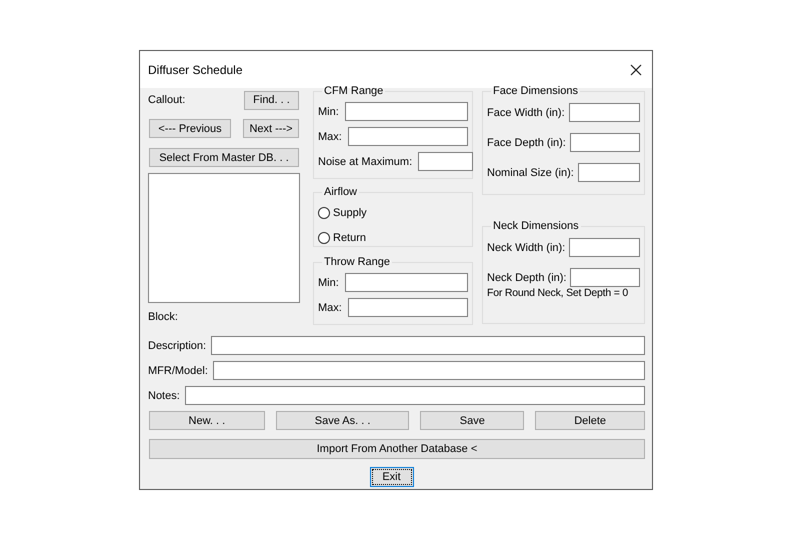 This screenshot has width=792, height=545. What do you see at coordinates (526, 248) in the screenshot?
I see `field-label: Neck Width (in):` at bounding box center [526, 248].